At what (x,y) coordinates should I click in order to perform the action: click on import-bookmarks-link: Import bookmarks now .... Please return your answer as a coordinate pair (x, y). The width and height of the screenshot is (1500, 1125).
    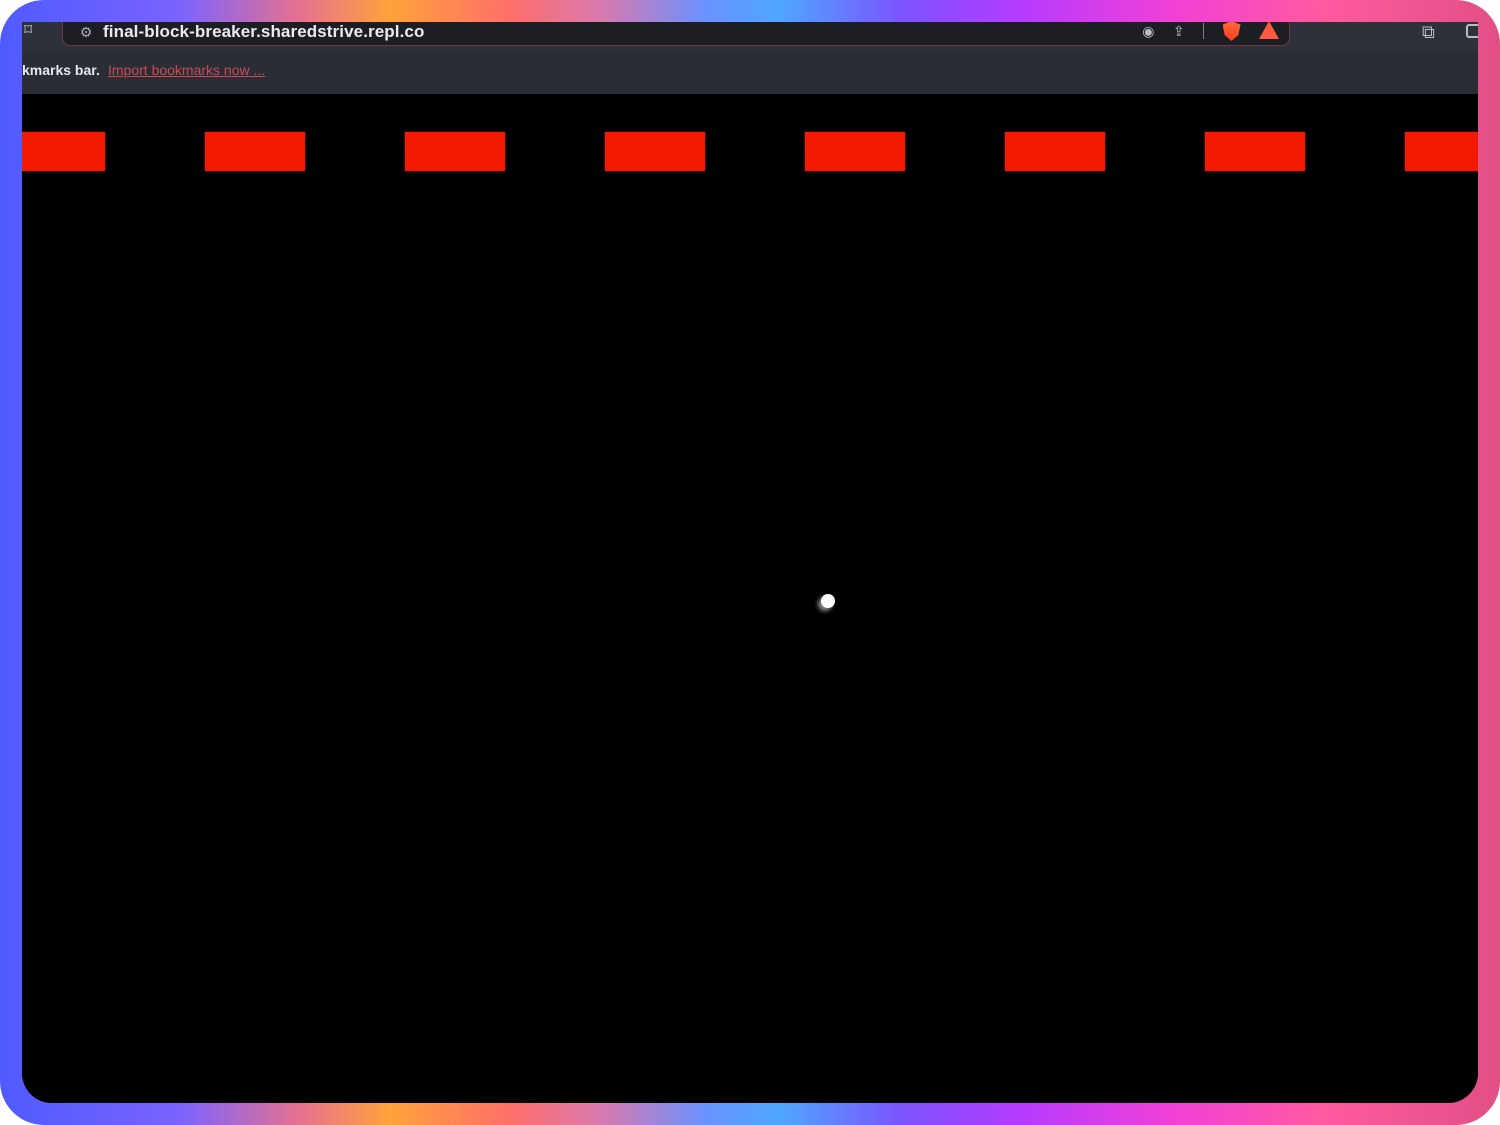
    Looking at the image, I should click on (186, 70).